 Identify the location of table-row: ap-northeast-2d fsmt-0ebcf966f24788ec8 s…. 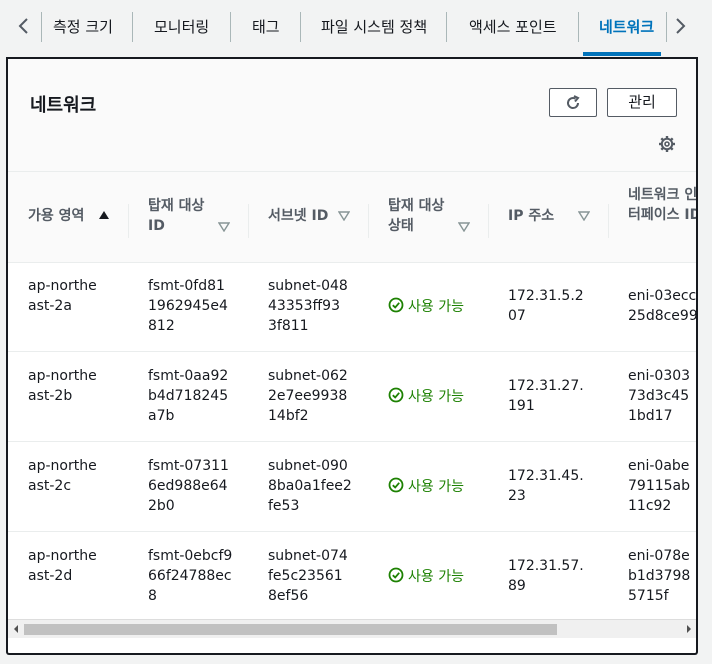
(352, 576).